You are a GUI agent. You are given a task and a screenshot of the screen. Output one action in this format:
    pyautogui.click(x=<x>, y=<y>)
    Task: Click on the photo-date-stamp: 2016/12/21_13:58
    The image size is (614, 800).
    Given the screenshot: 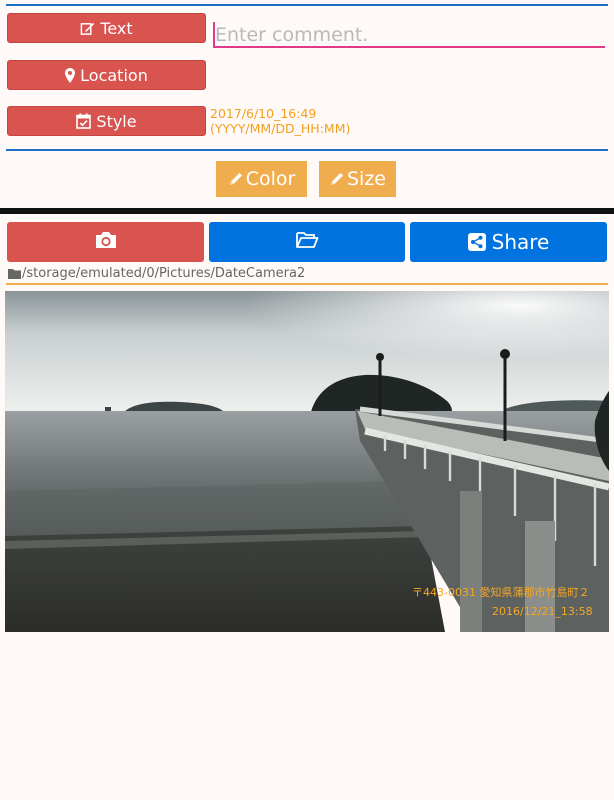 What is the action you would take?
    pyautogui.click(x=542, y=611)
    